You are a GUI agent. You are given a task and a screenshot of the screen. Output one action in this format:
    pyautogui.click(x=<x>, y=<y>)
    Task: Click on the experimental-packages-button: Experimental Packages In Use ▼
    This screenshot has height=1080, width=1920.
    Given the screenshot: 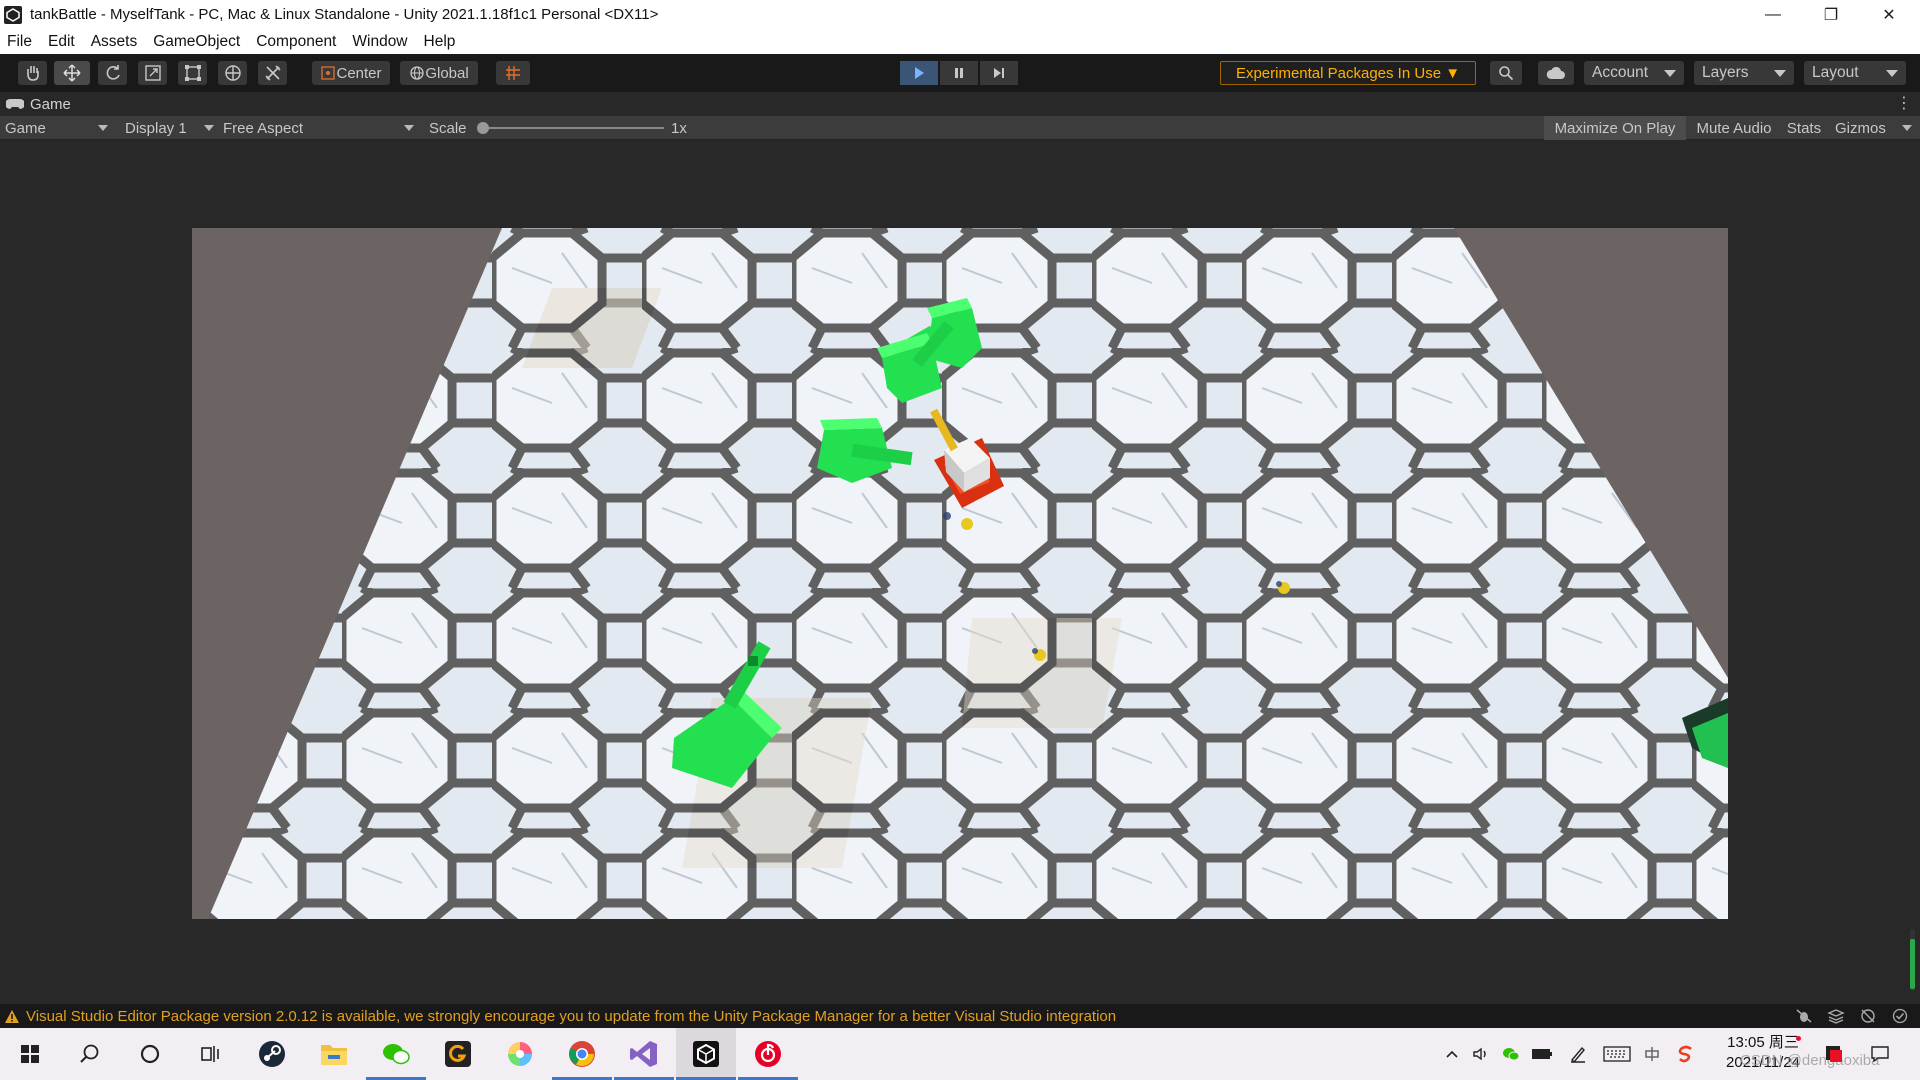 What is the action you would take?
    pyautogui.click(x=1348, y=73)
    